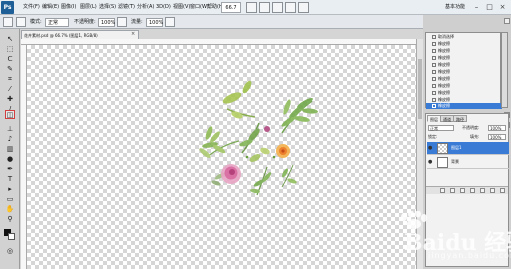  Describe the element at coordinates (283, 151) in the screenshot. I see `orange-flower` at that location.